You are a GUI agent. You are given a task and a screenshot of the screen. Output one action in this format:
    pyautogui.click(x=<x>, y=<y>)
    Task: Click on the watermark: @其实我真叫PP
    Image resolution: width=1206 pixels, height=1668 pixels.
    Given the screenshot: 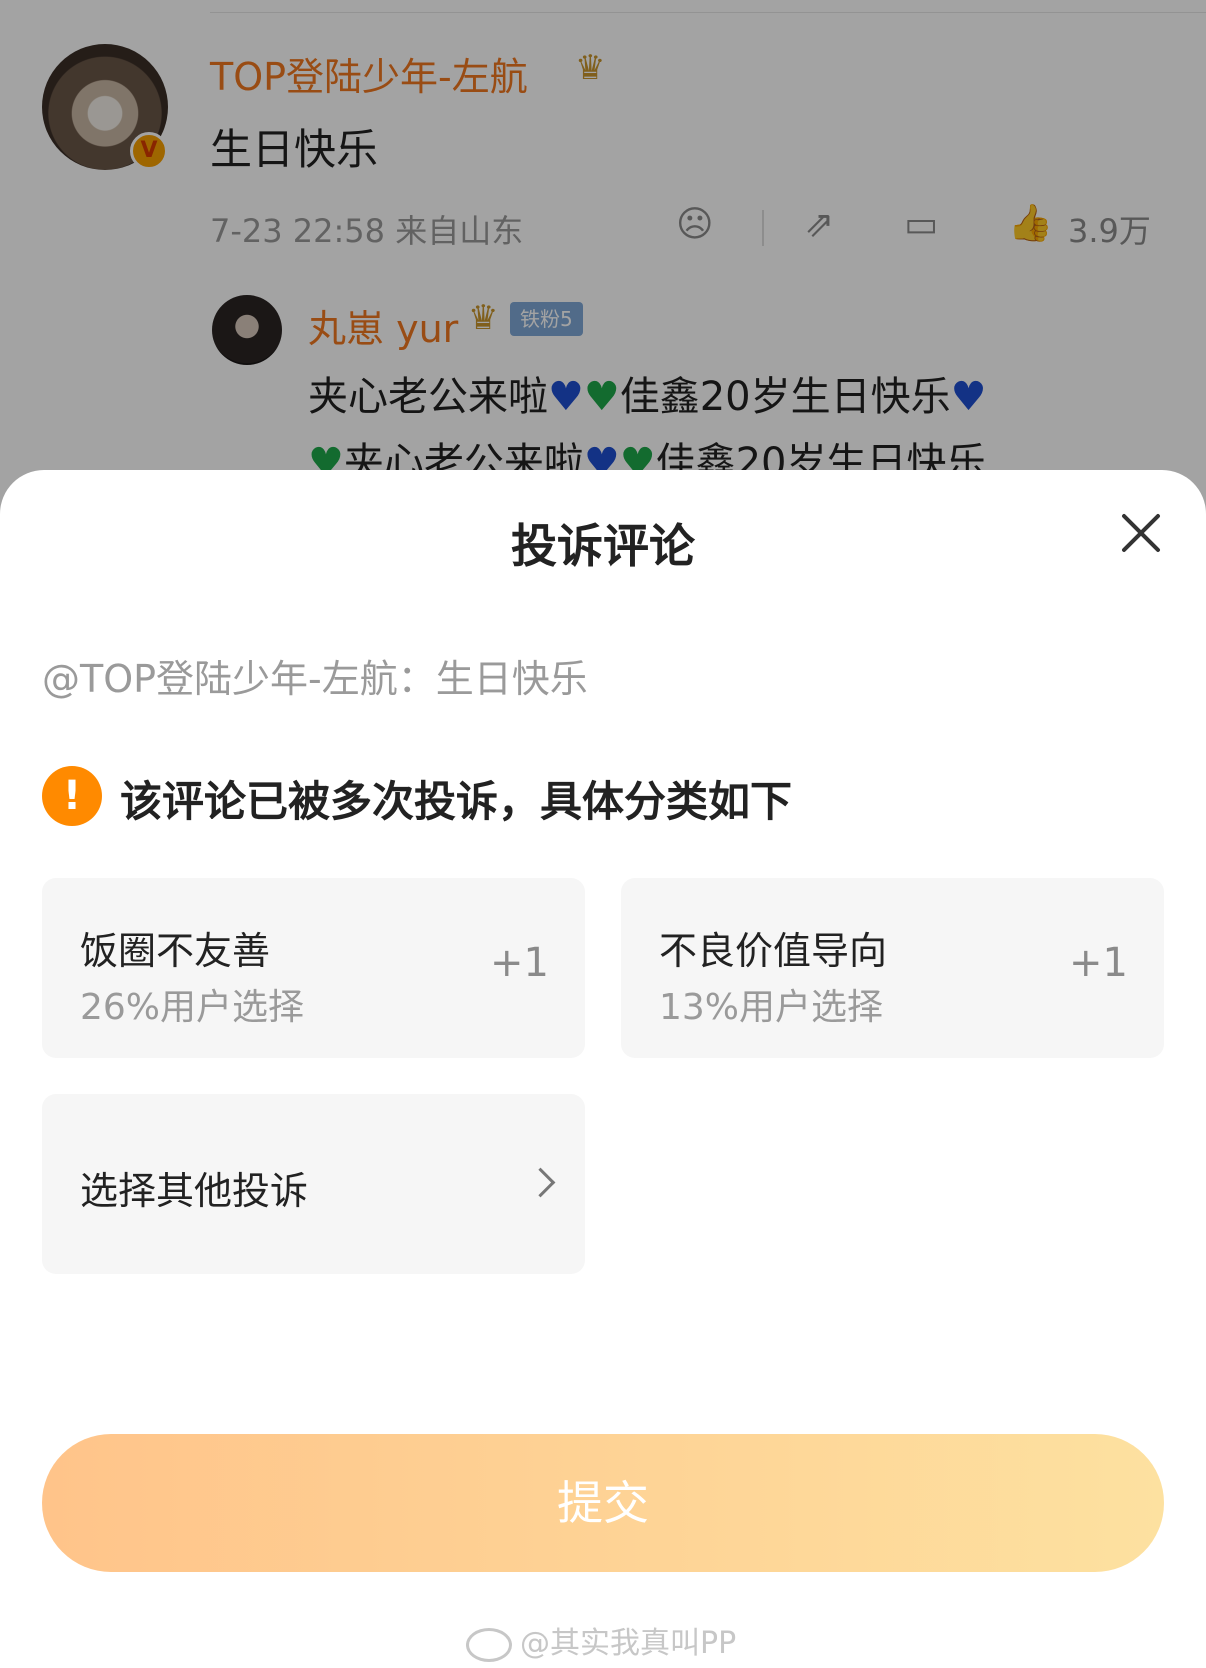 What is the action you would take?
    pyautogui.click(x=601, y=1640)
    